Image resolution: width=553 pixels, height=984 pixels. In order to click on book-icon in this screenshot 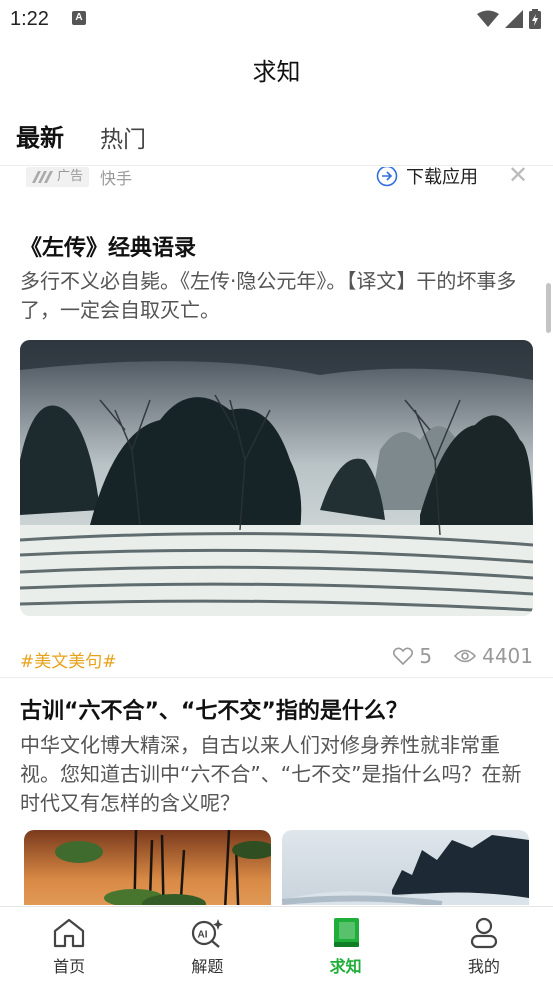, I will do `click(346, 932)`.